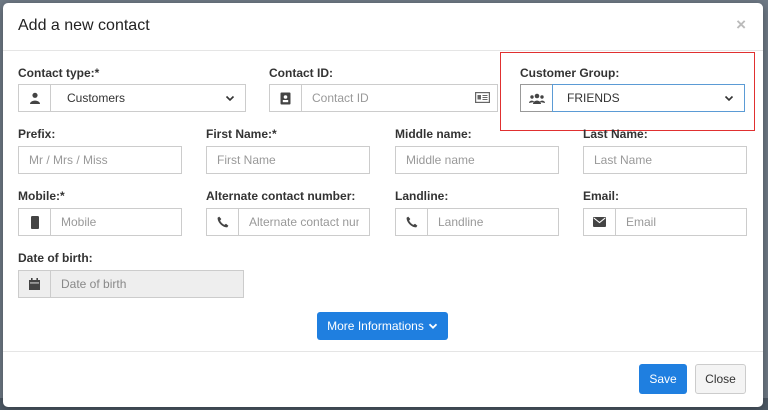 The height and width of the screenshot is (410, 768). Describe the element at coordinates (383, 351) in the screenshot. I see `footer-divider` at that location.